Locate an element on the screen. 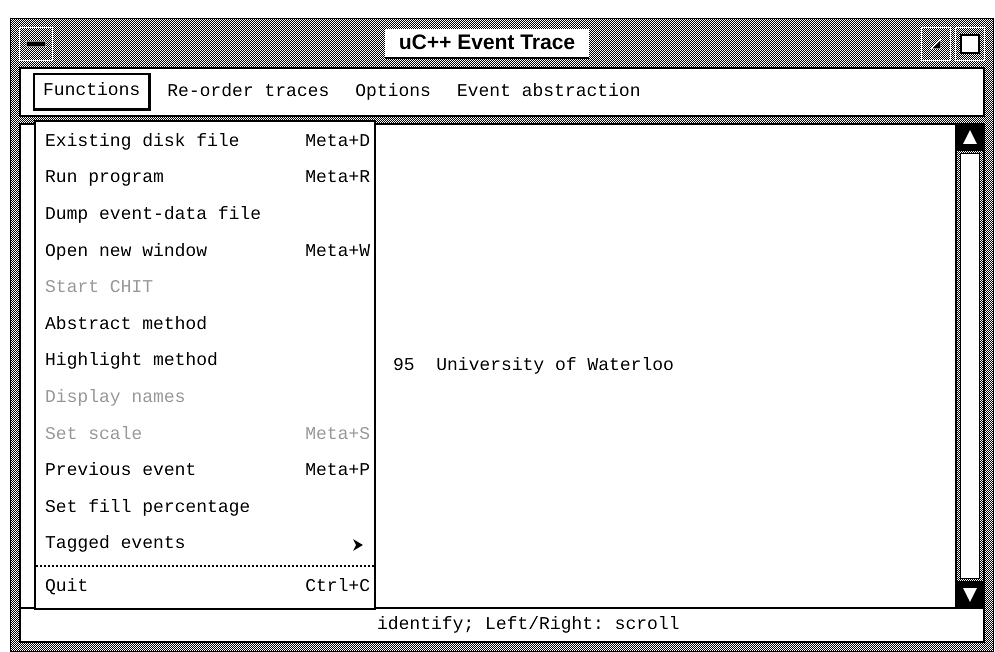  menu-item: Tagged events is located at coordinates (205, 545).